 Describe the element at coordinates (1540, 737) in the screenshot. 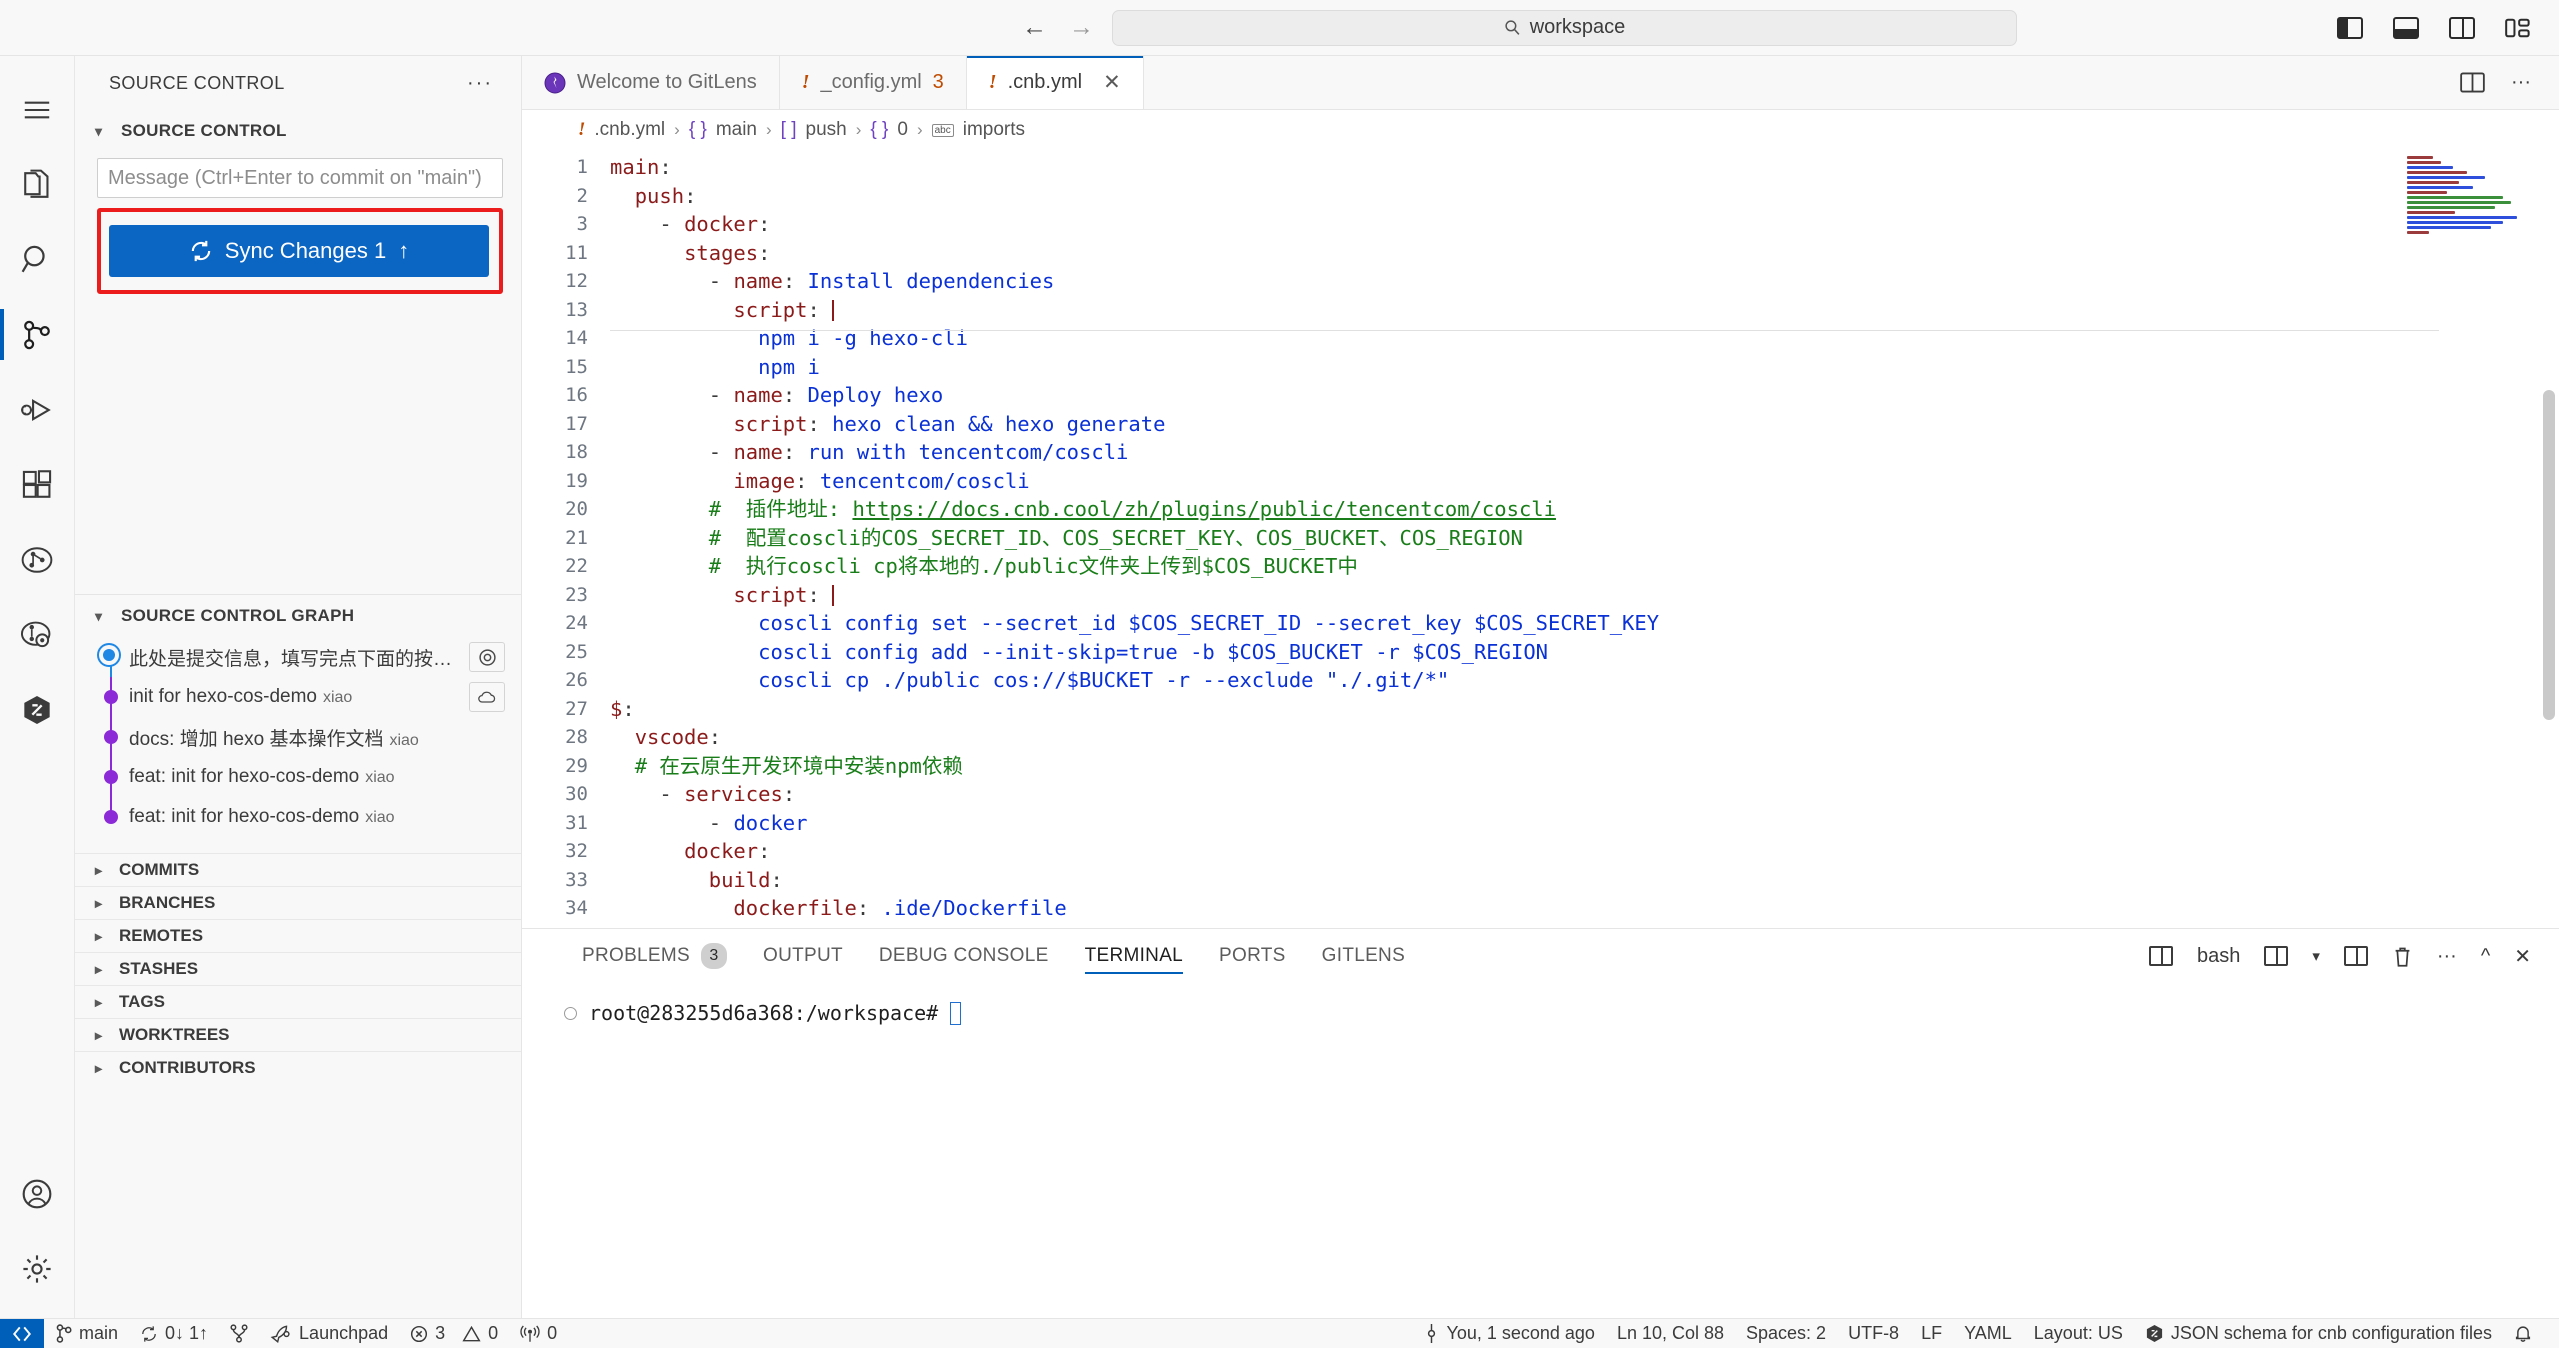

I see `code-line: 28 vscode:` at that location.